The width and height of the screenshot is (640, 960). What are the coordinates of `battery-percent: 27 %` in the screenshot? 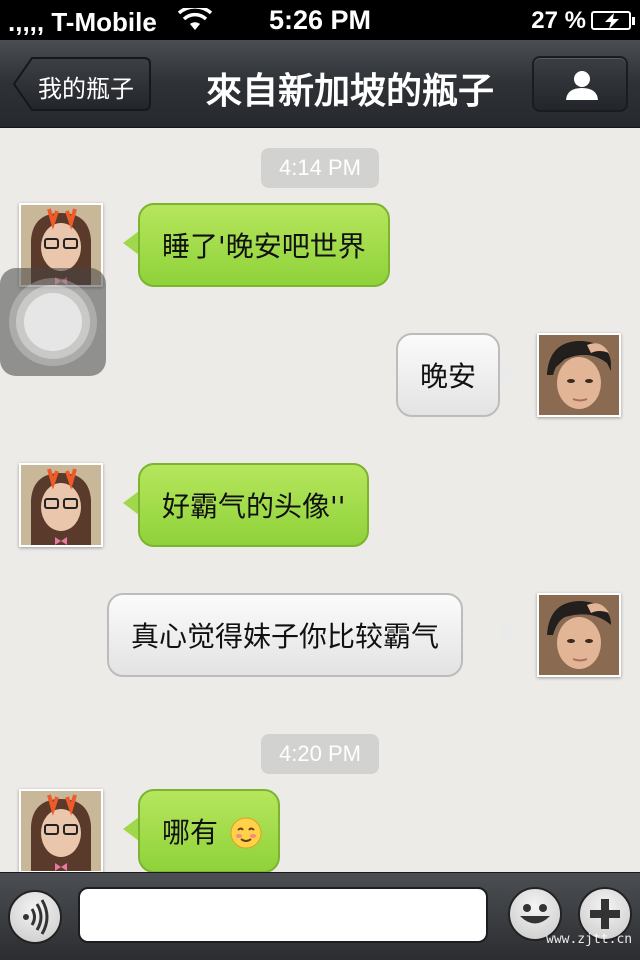 It's located at (558, 20).